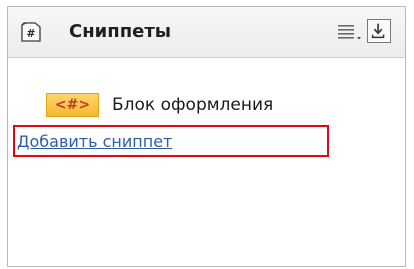 The width and height of the screenshot is (414, 269). Describe the element at coordinates (120, 31) in the screenshot. I see `panel-title: Сниппеты` at that location.